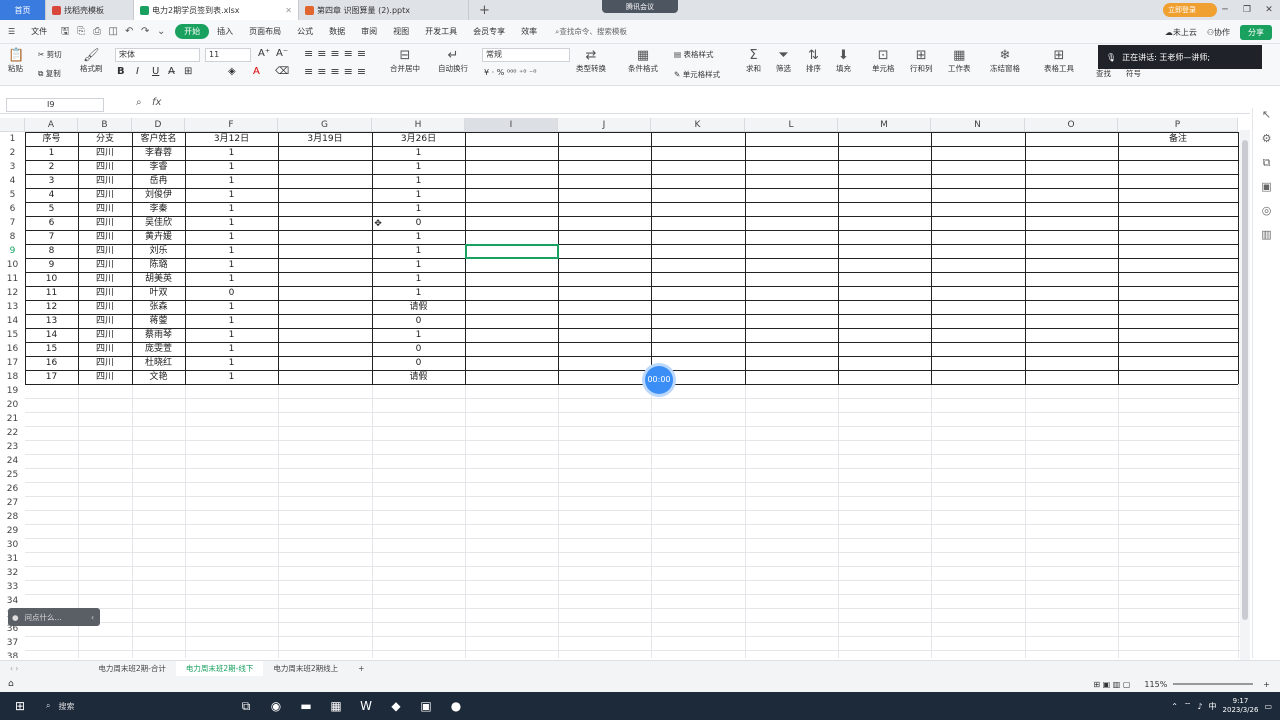 The height and width of the screenshot is (720, 1280). I want to click on row-header: 12, so click(12, 293).